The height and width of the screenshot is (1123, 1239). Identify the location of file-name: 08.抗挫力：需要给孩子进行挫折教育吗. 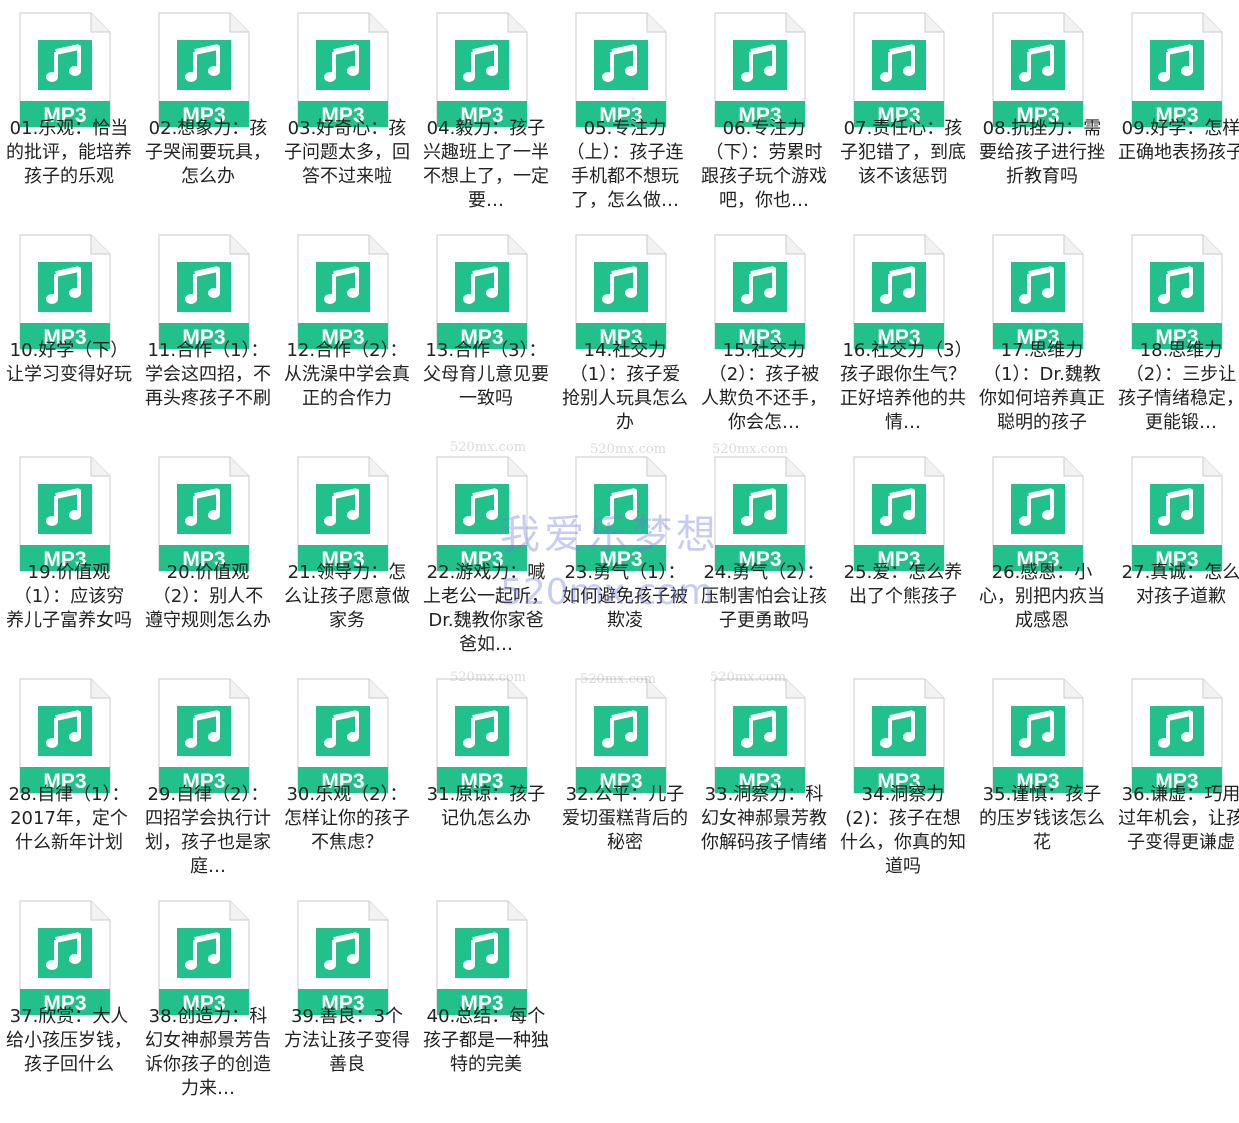
(1042, 152).